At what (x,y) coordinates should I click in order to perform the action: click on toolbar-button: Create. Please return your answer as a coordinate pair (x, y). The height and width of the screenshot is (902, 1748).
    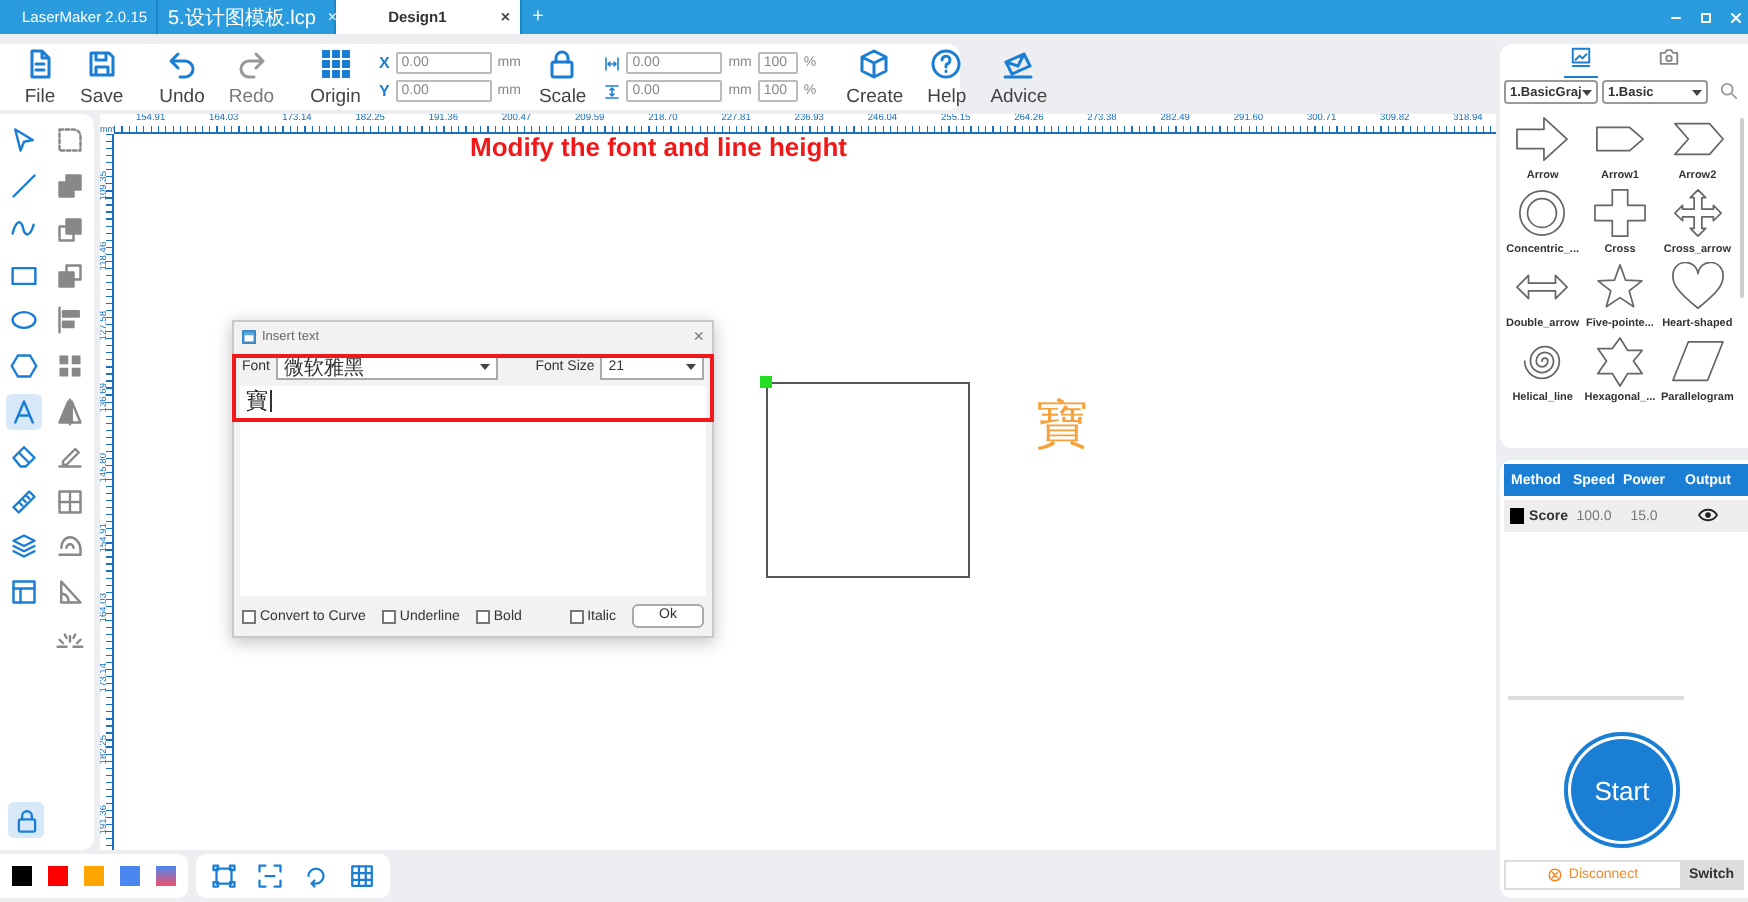
    Looking at the image, I should click on (875, 77).